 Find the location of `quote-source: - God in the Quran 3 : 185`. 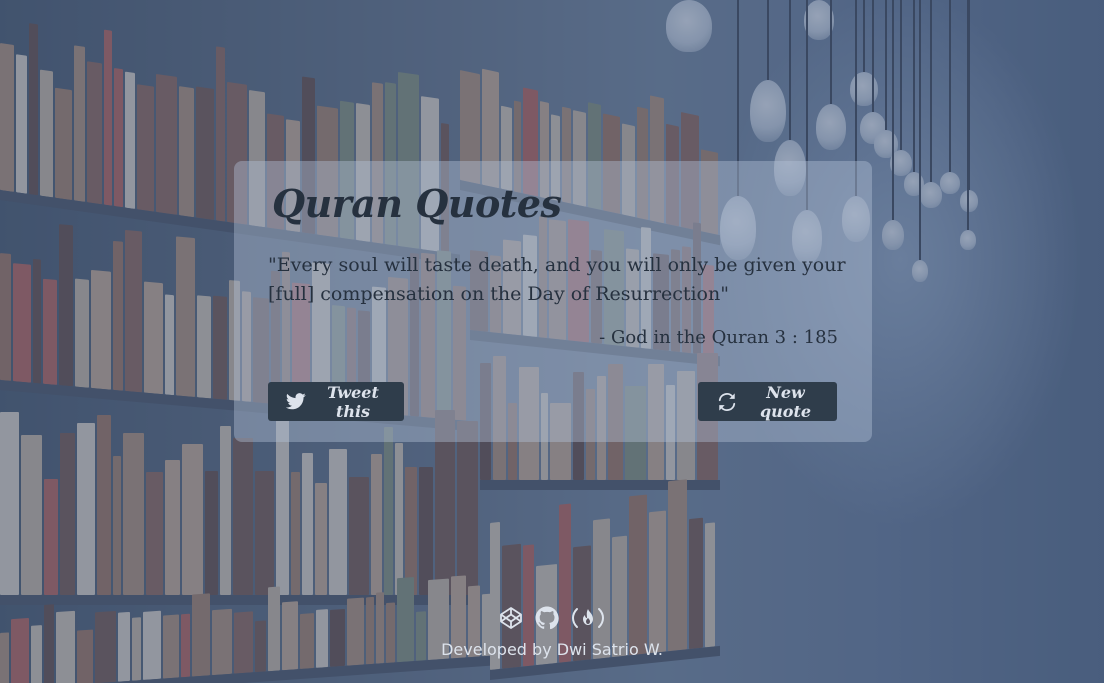

quote-source: - God in the Quran 3 : 185 is located at coordinates (718, 337).